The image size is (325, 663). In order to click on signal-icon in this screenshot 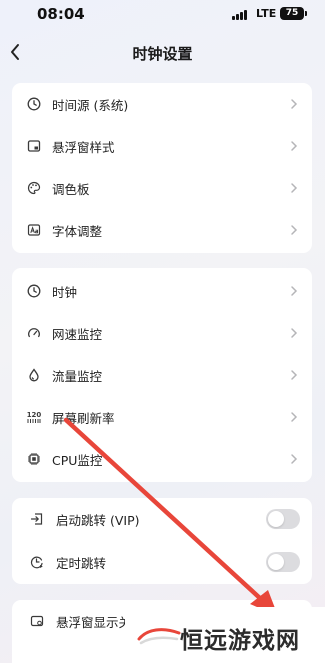, I will do `click(241, 14)`.